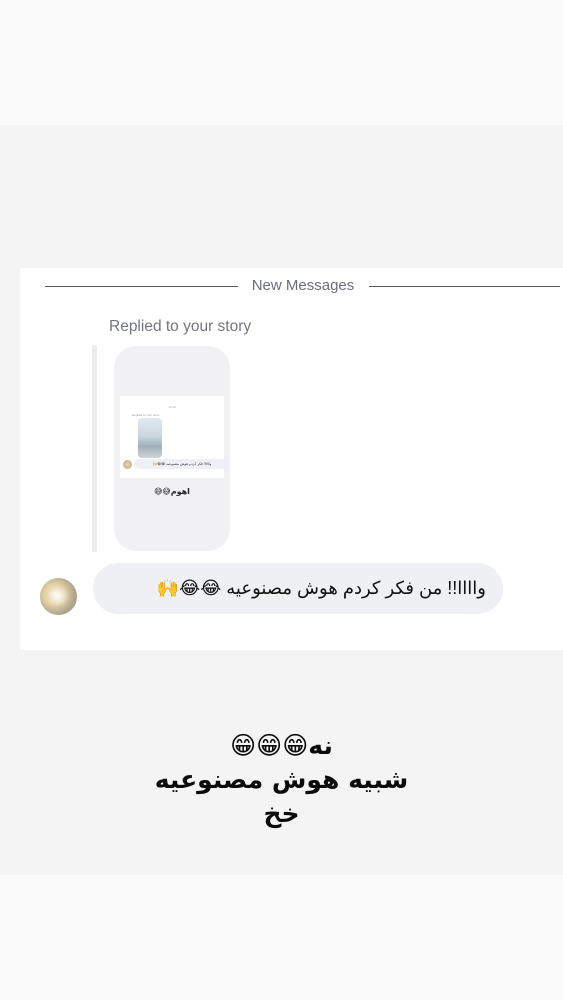  Describe the element at coordinates (303, 285) in the screenshot. I see `new-messages-divider: New Messages` at that location.